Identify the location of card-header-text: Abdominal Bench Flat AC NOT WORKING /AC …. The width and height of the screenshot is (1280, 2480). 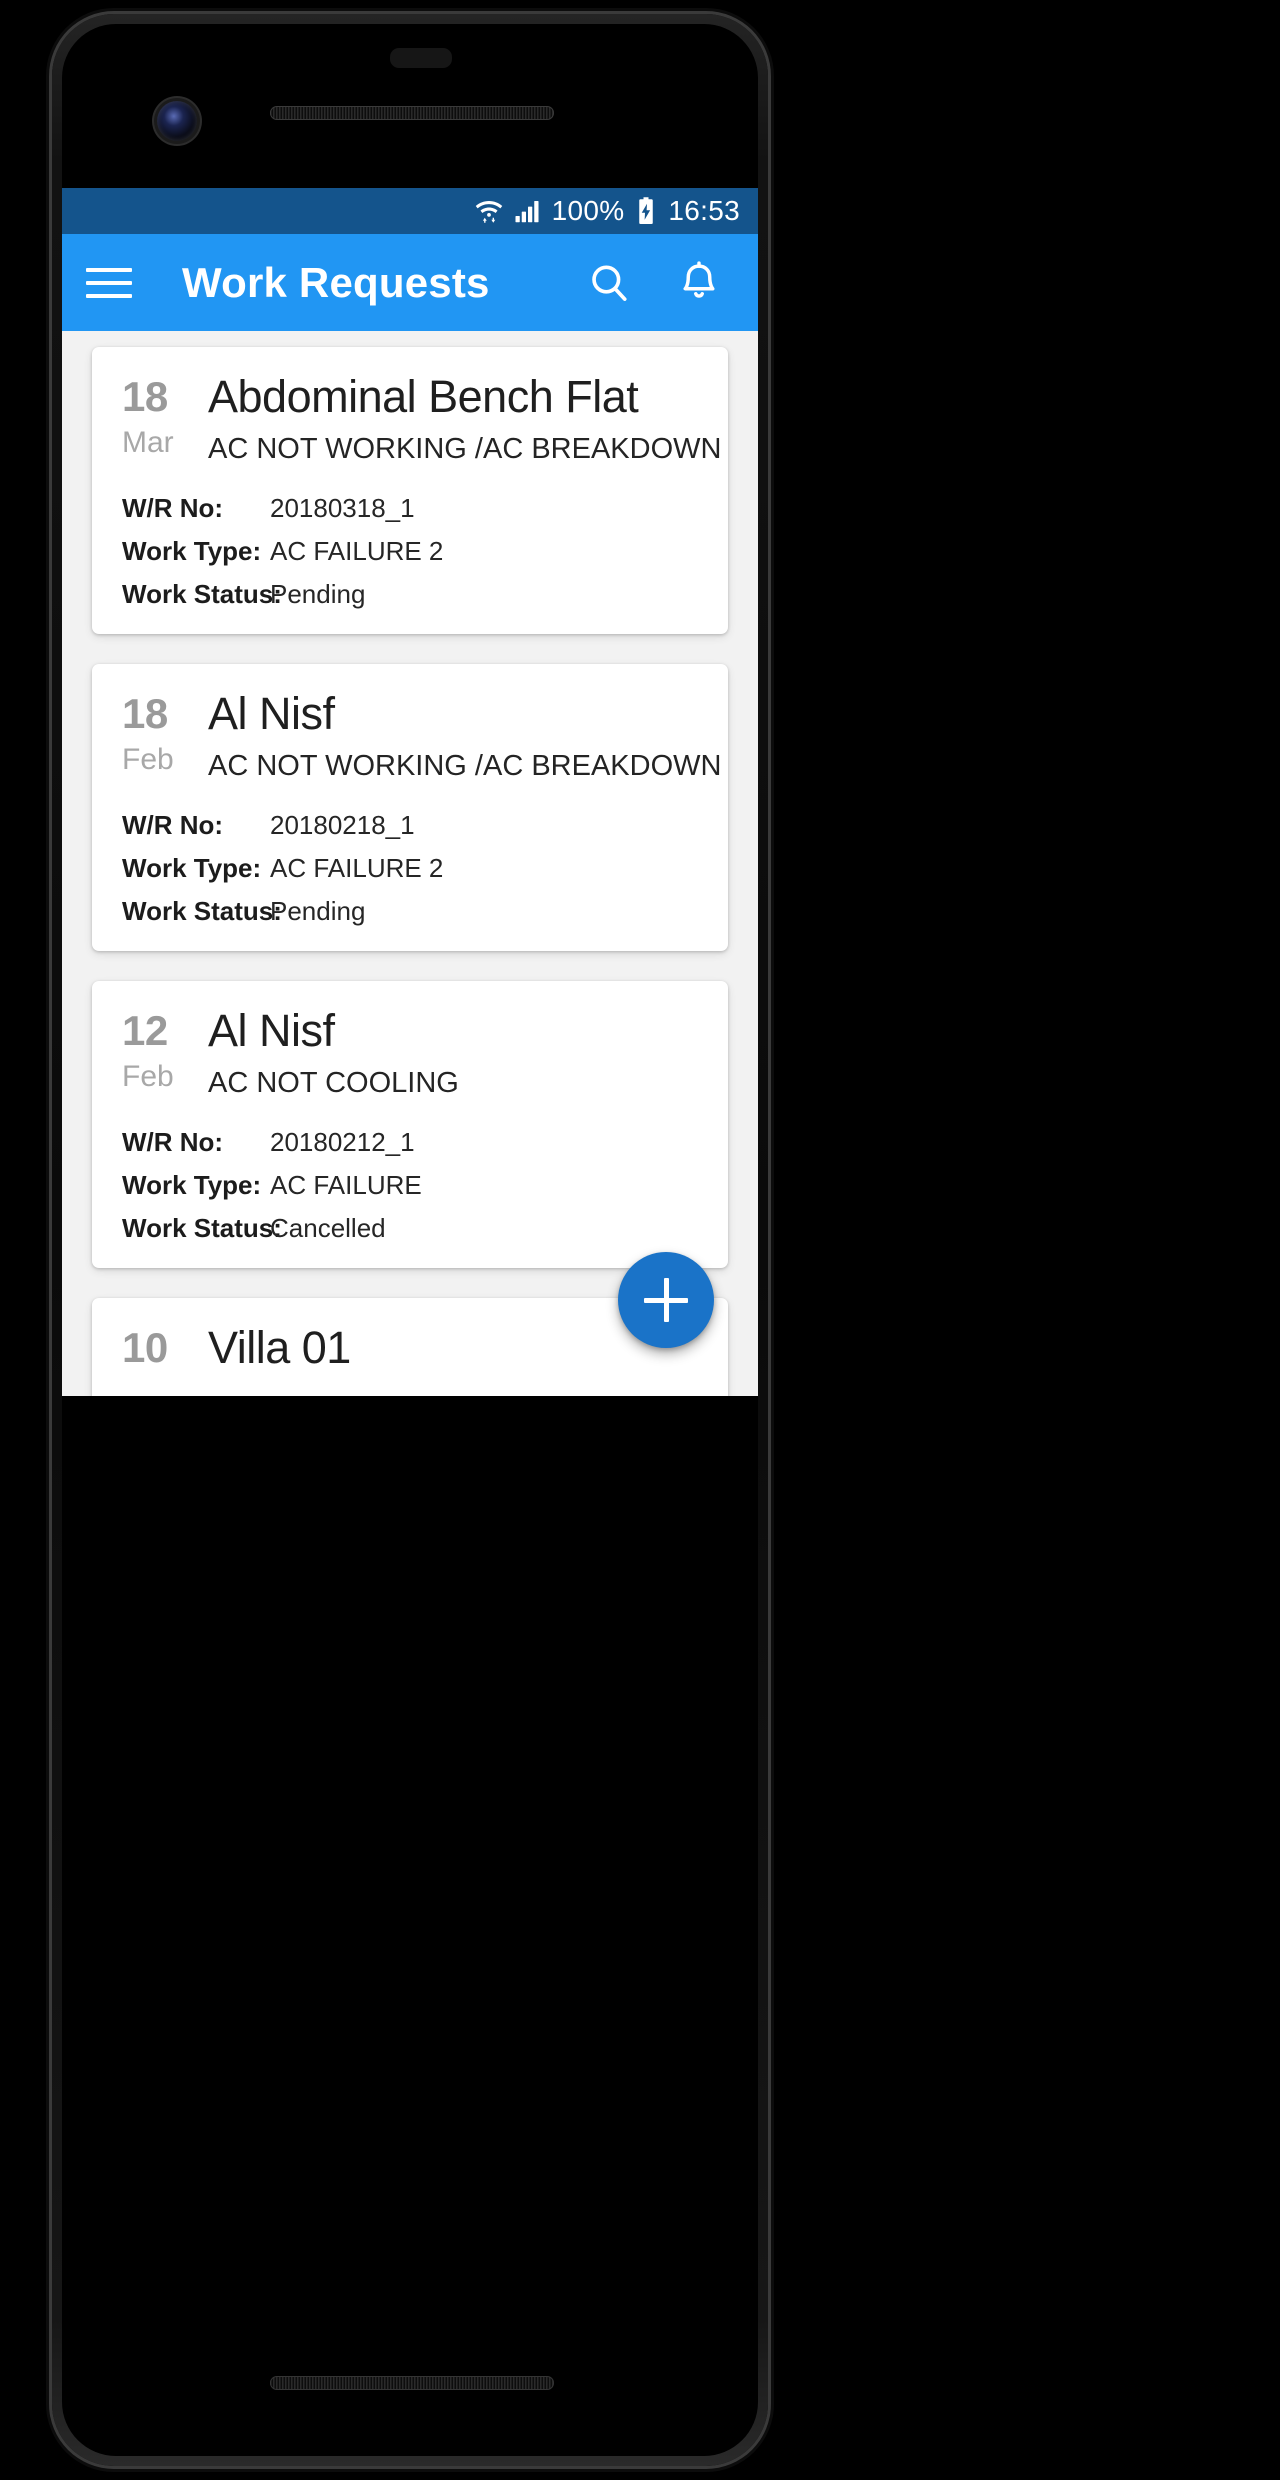
(465, 419).